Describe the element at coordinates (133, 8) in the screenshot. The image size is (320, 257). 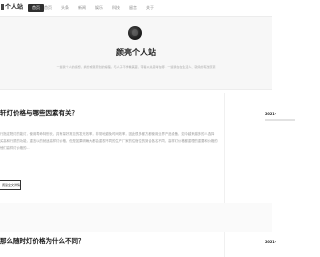
I see `nav-item-guestbook: 留言` at that location.